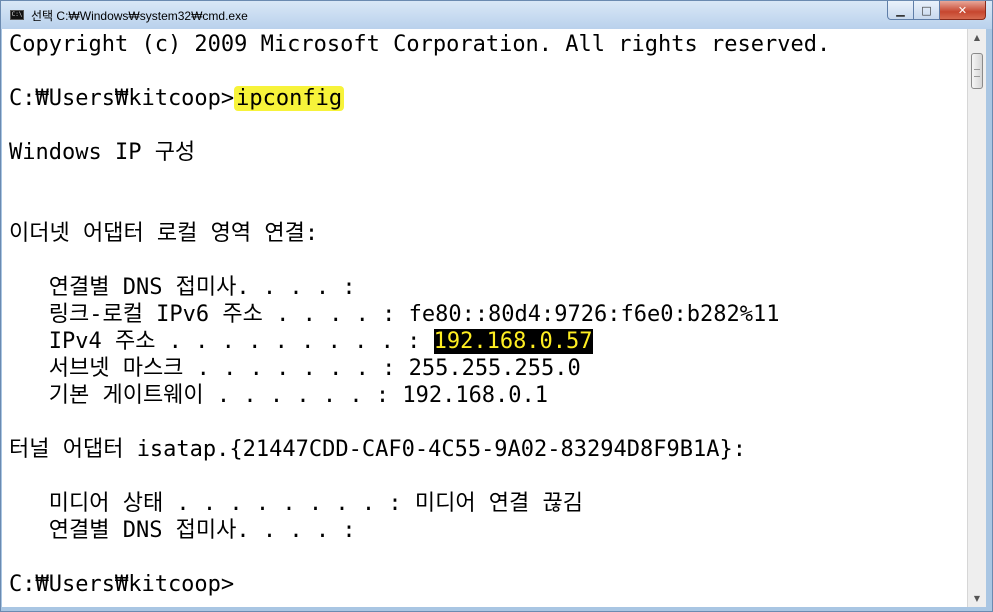 Image resolution: width=993 pixels, height=612 pixels. What do you see at coordinates (977, 598) in the screenshot?
I see `scroll-down-arrow-icon: ▼` at bounding box center [977, 598].